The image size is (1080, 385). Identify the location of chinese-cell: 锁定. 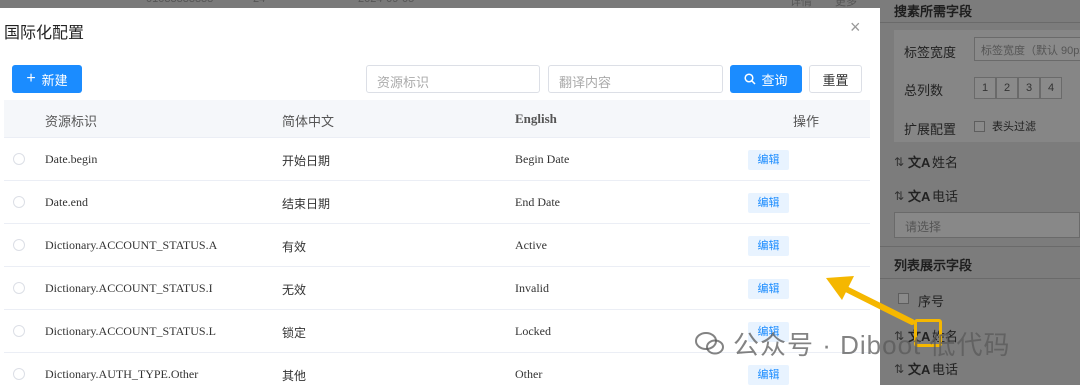
(294, 333).